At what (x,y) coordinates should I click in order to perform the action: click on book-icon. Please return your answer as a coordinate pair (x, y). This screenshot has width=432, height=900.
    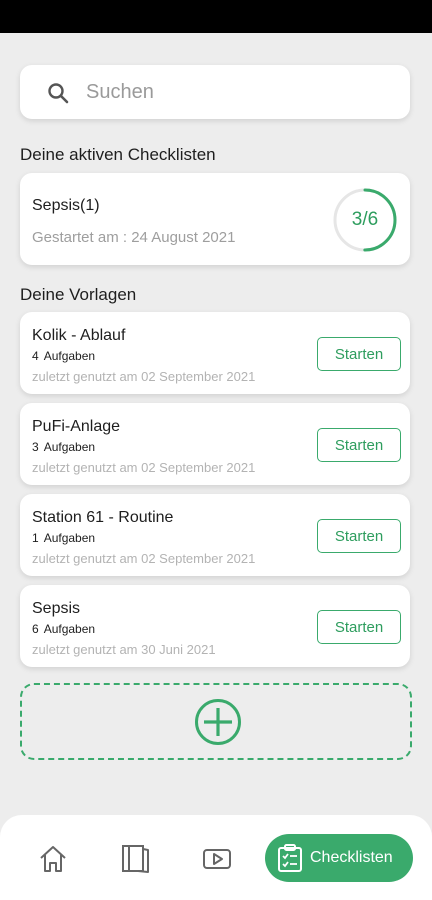
    Looking at the image, I should click on (135, 859).